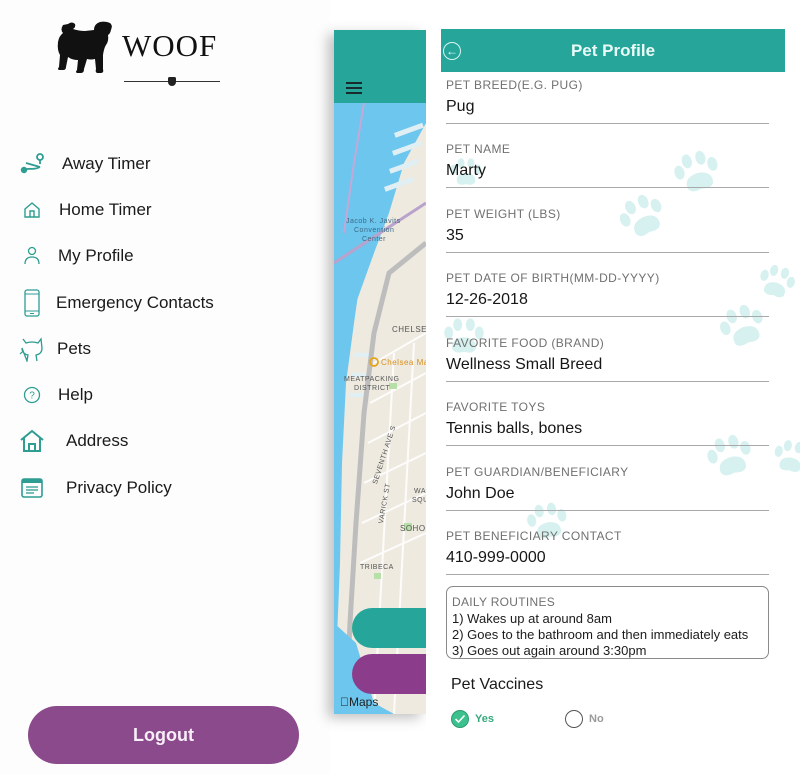 This screenshot has height=774, width=800. I want to click on document-icon, so click(32, 488).